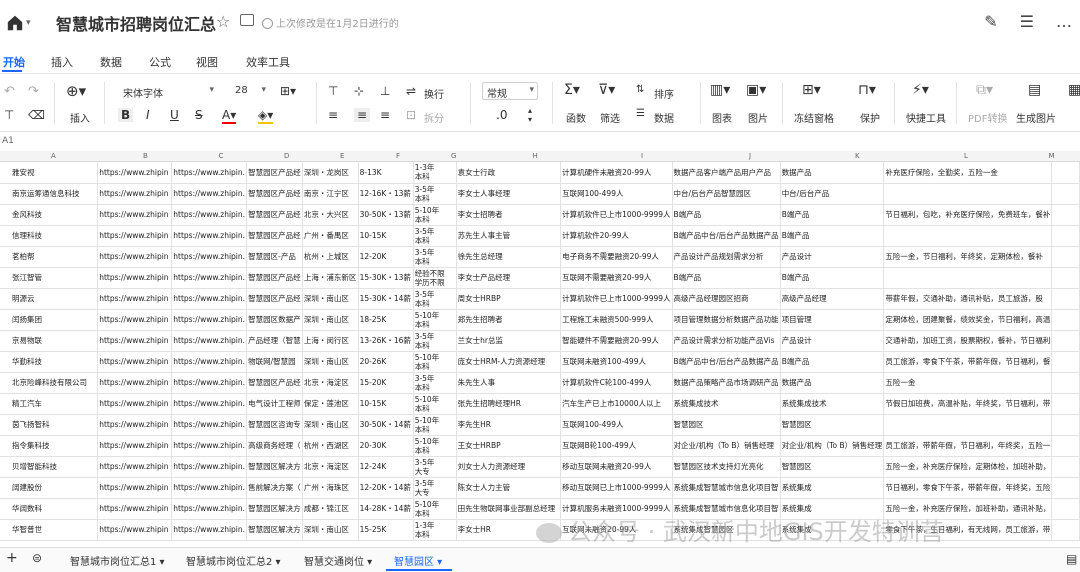  Describe the element at coordinates (966, 156) in the screenshot. I see `column-header-l: L` at that location.